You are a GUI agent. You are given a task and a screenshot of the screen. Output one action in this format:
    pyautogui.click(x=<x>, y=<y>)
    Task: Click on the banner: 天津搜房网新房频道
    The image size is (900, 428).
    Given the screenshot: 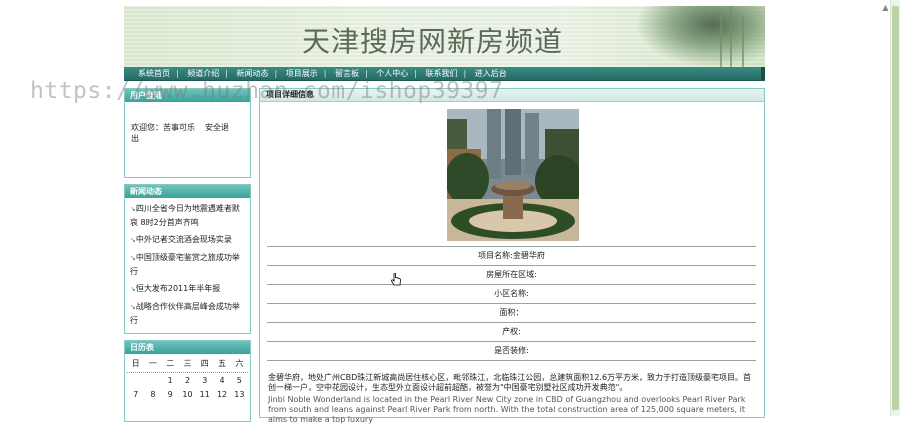 What is the action you would take?
    pyautogui.click(x=444, y=36)
    